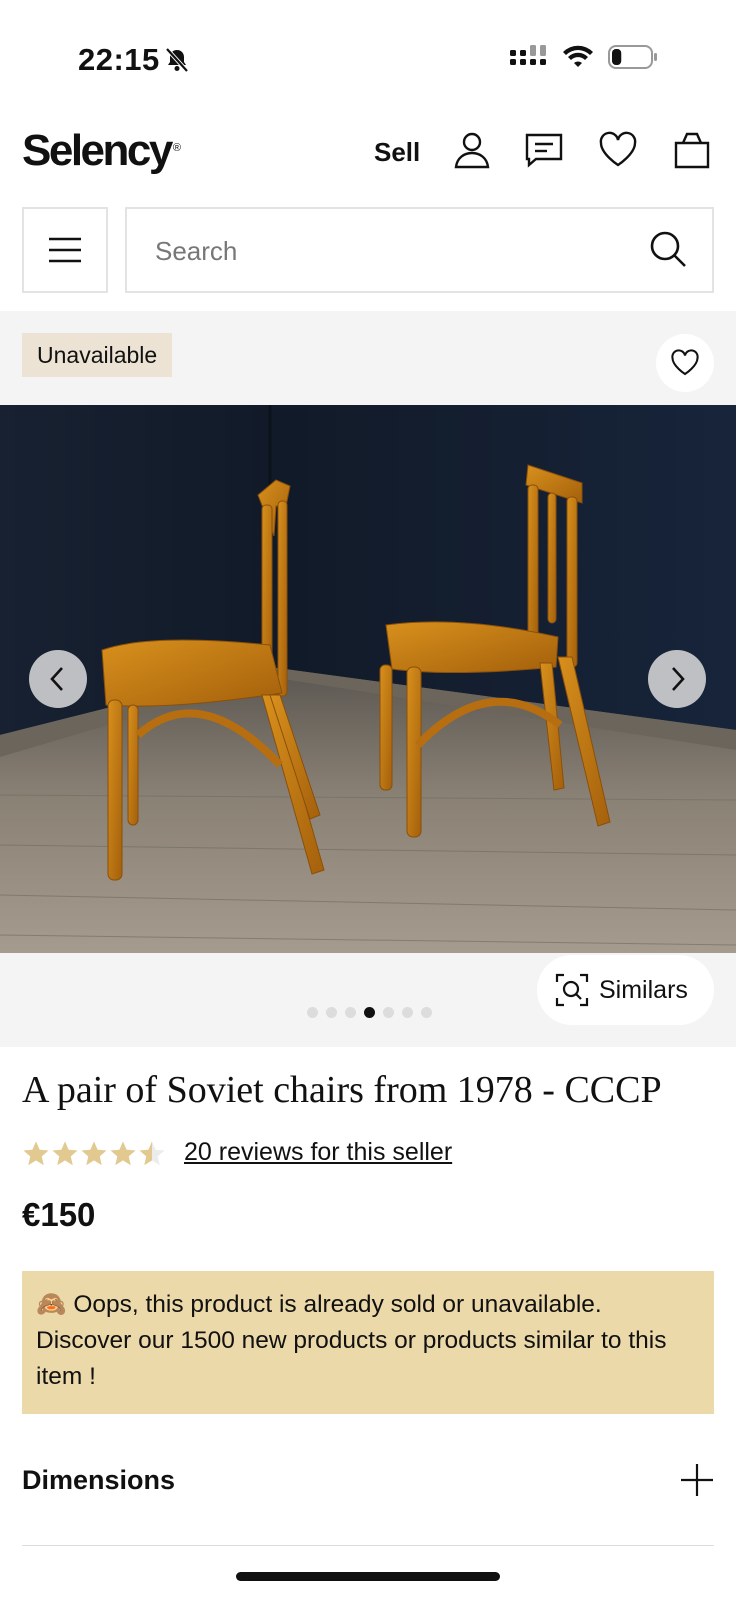  I want to click on bag-icon, so click(692, 150).